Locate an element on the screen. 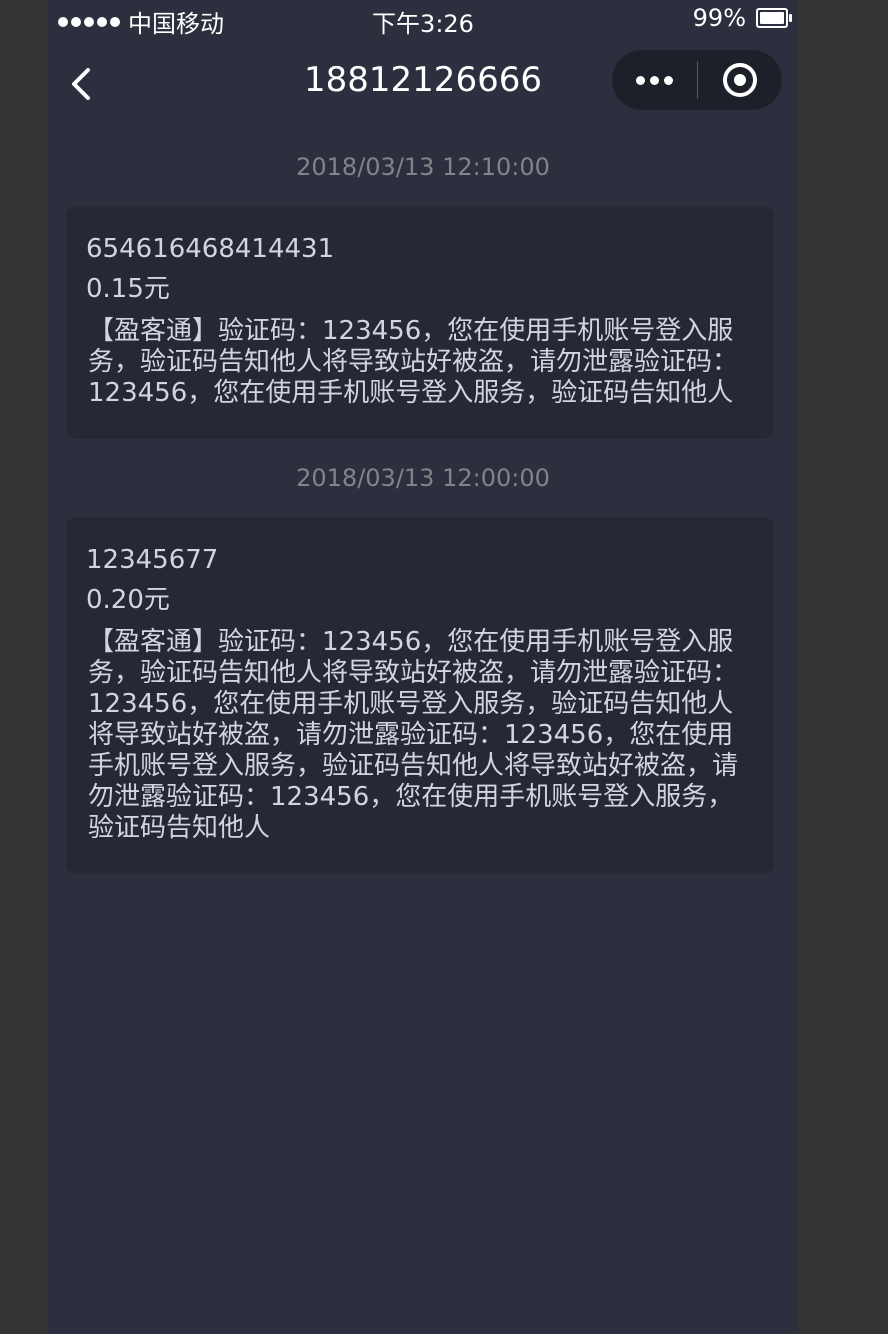 This screenshot has width=888, height=1334. target-icon is located at coordinates (739, 80).